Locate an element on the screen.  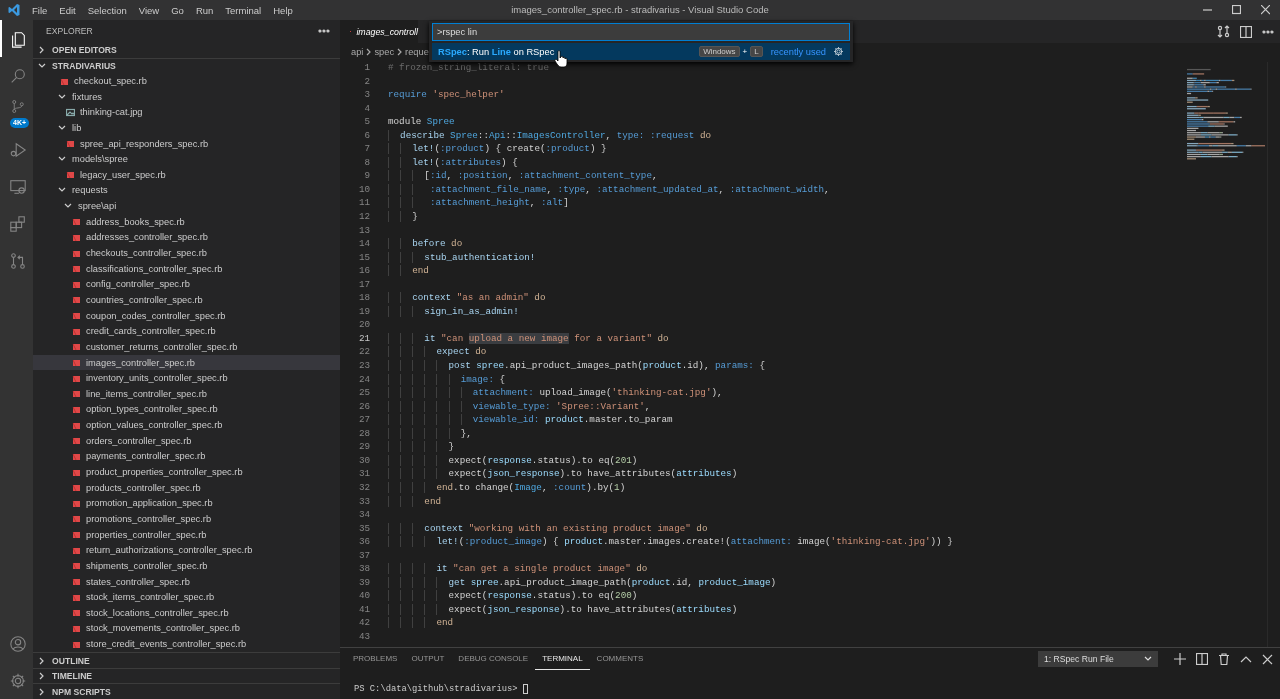
breadcrumb-item: spec is located at coordinates (384, 51).